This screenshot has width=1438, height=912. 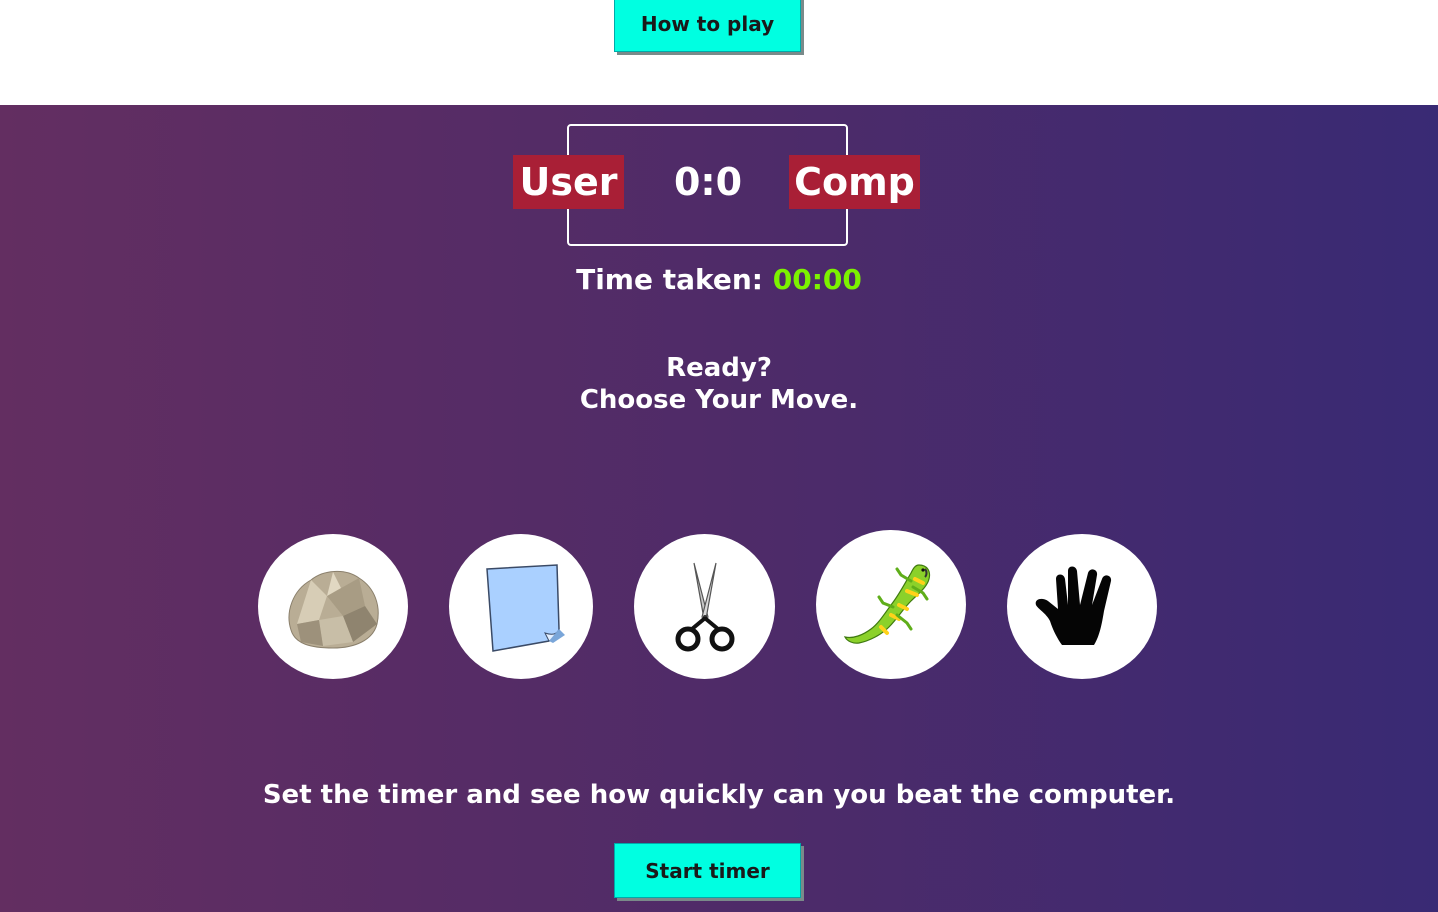 I want to click on start-timer-button: Start timer, so click(x=707, y=870).